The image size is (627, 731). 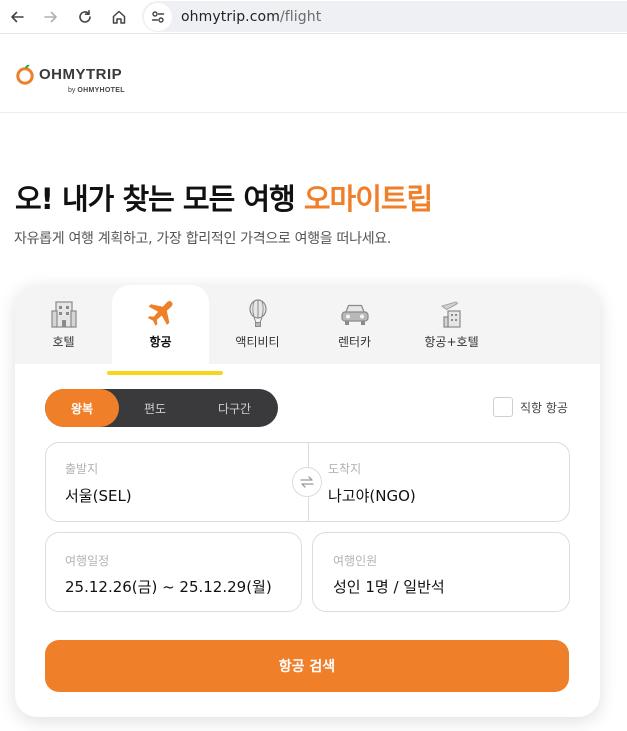 I want to click on travel-dates-field: 여행일정 25.12.26(금) ~ 25.12.29(월), so click(x=173, y=572).